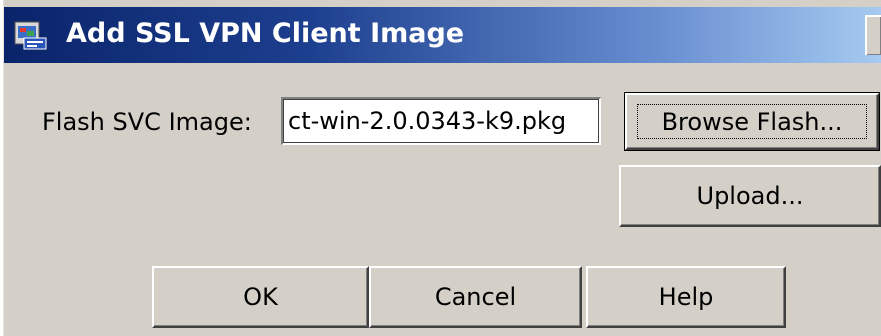 The image size is (881, 336). I want to click on ok-button: OK, so click(260, 297).